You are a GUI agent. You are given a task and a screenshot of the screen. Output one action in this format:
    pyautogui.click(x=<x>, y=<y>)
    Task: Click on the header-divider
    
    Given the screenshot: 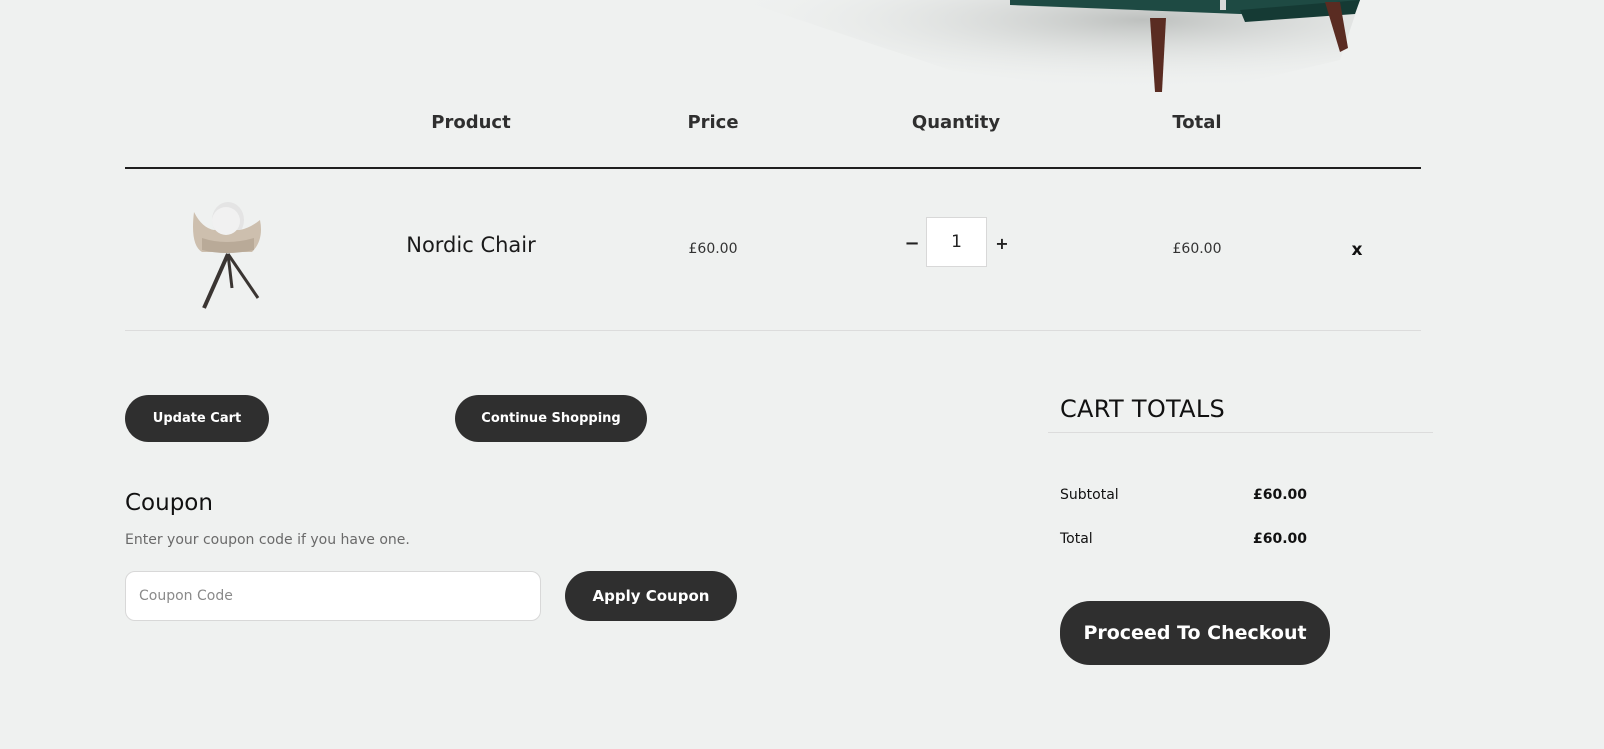 What is the action you would take?
    pyautogui.click(x=773, y=168)
    